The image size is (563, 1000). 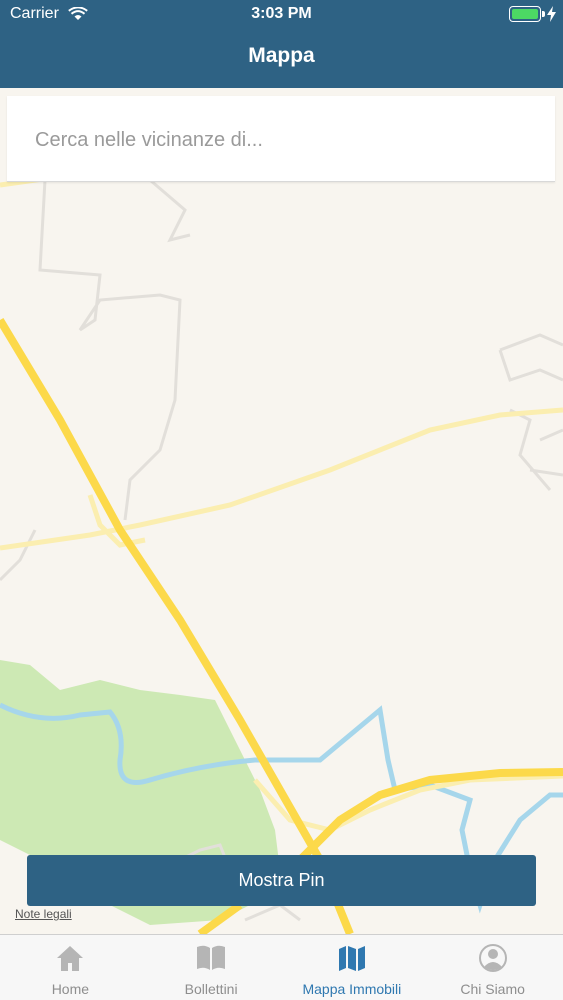 I want to click on search-bar, so click(x=281, y=139).